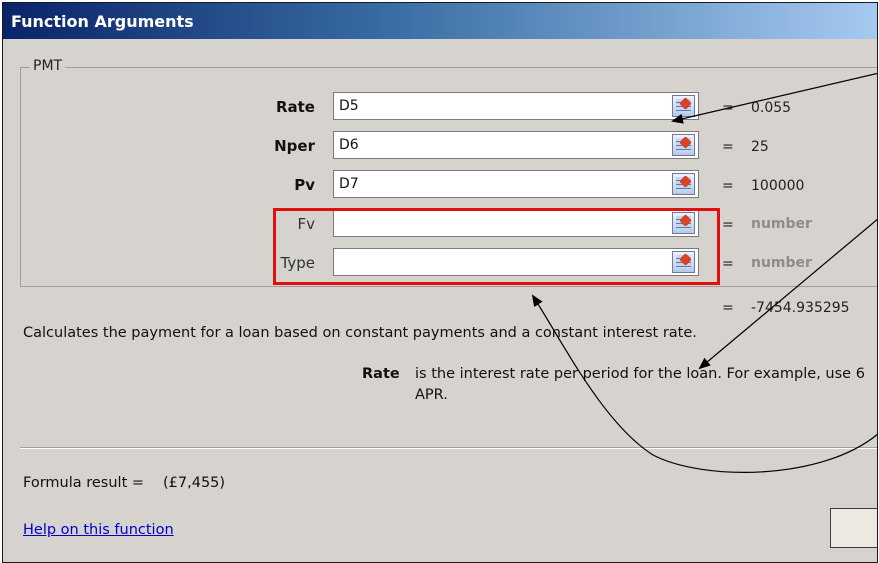  Describe the element at coordinates (787, 294) in the screenshot. I see `arrow-to-arg-help` at that location.